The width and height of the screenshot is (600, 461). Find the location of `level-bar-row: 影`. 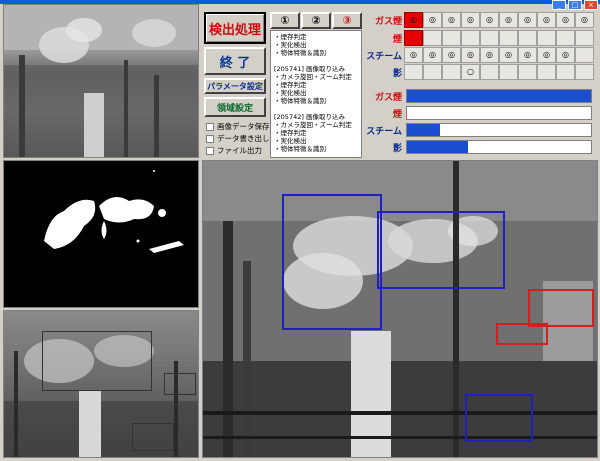

level-bar-row: 影 is located at coordinates (480, 147).